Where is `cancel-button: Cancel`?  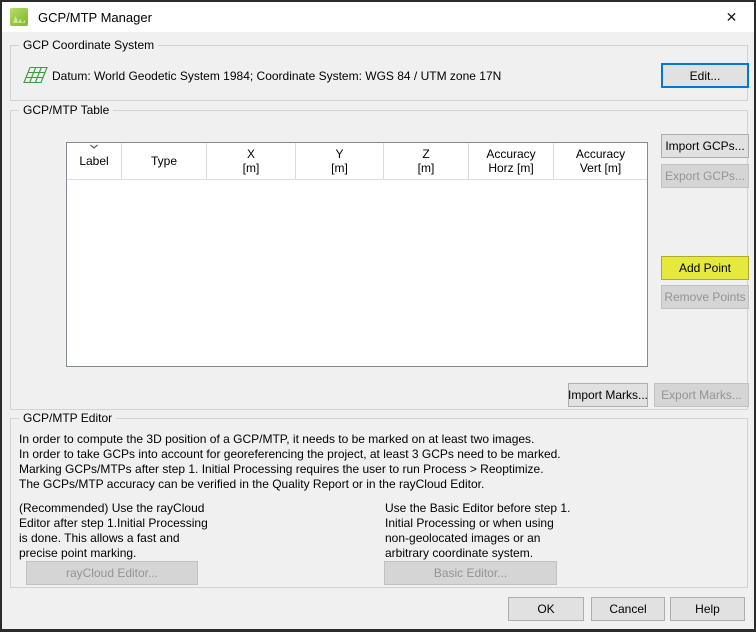 cancel-button: Cancel is located at coordinates (628, 609).